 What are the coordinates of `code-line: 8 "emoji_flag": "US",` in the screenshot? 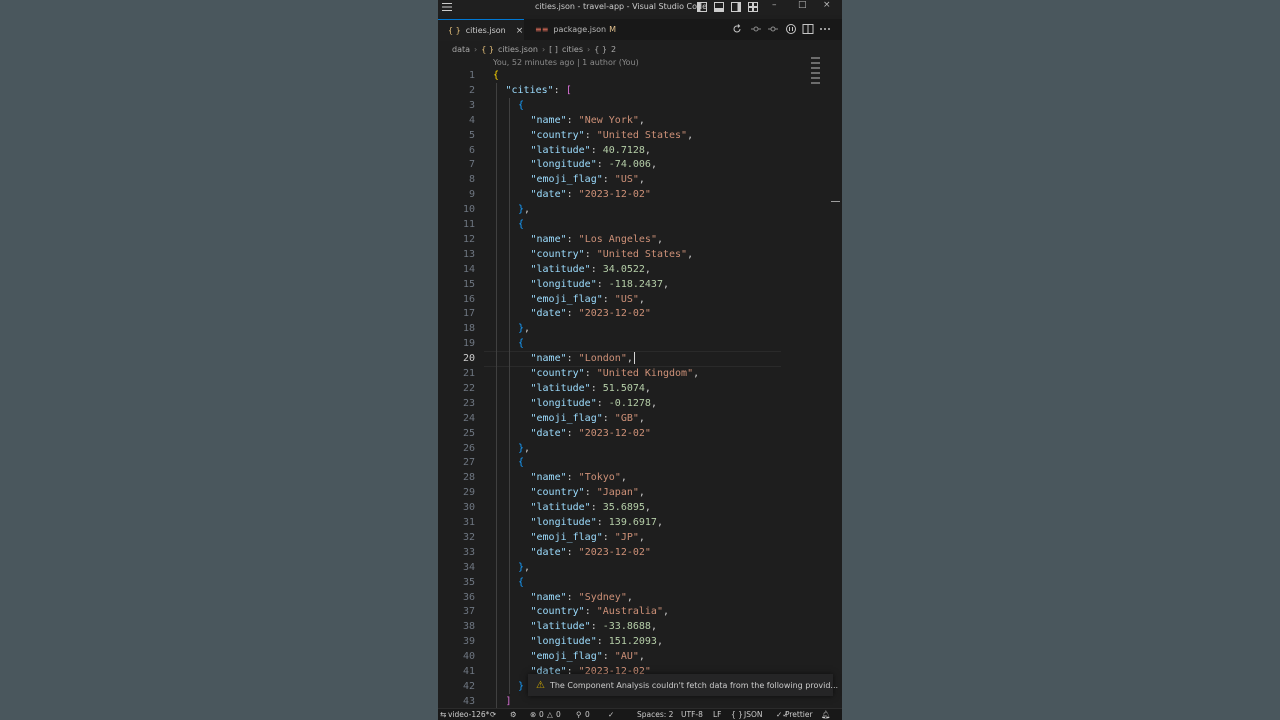 It's located at (640, 179).